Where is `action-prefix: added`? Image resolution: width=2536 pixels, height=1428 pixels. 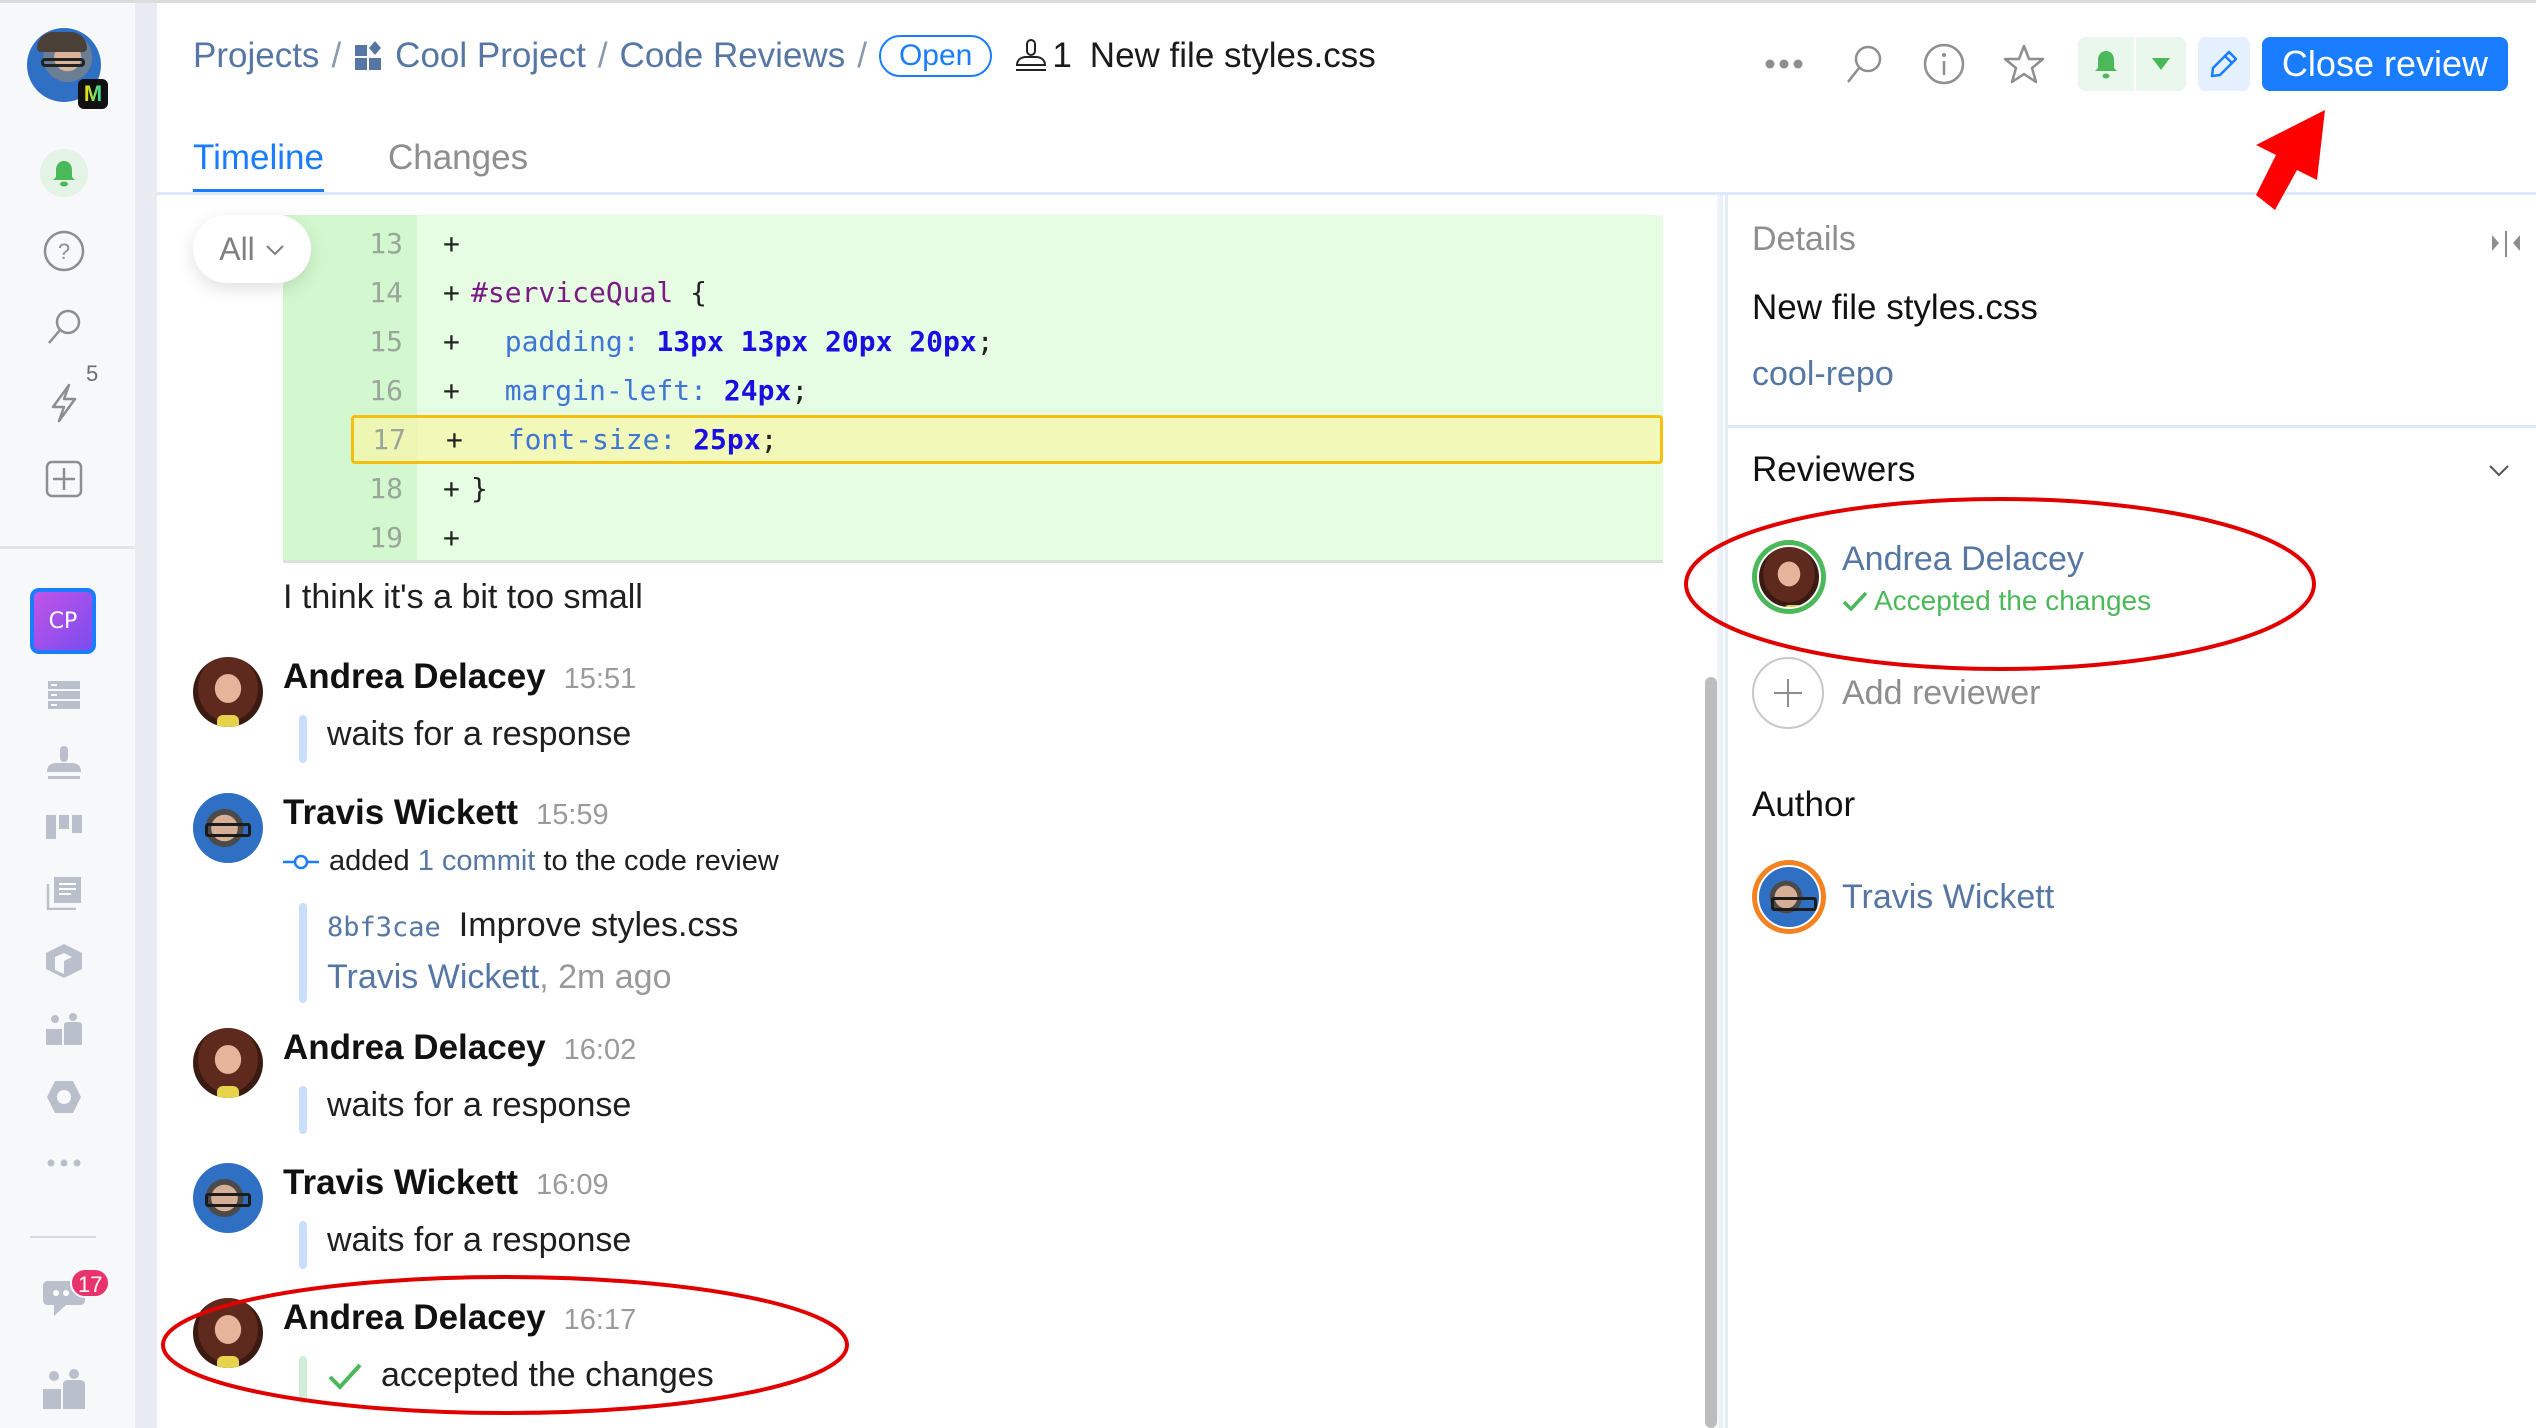
action-prefix: added is located at coordinates (369, 861).